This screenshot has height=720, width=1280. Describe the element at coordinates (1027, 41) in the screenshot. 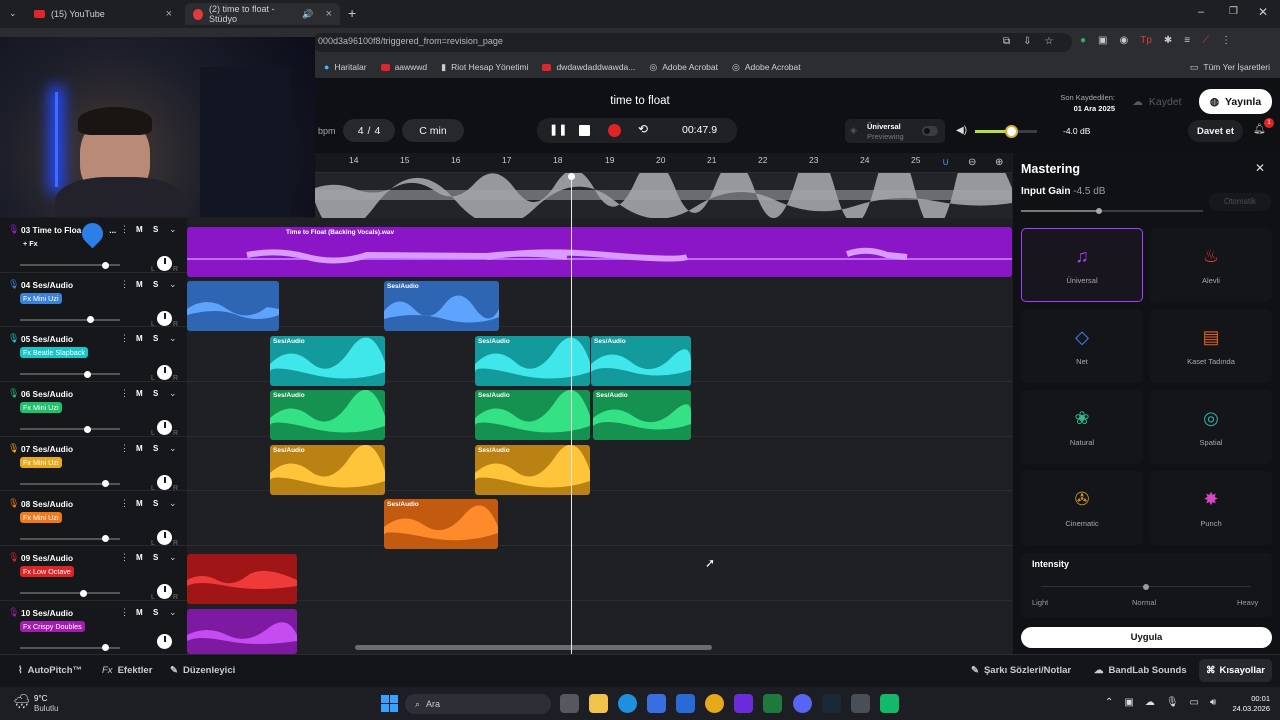

I see `install-icon: ⇩` at that location.